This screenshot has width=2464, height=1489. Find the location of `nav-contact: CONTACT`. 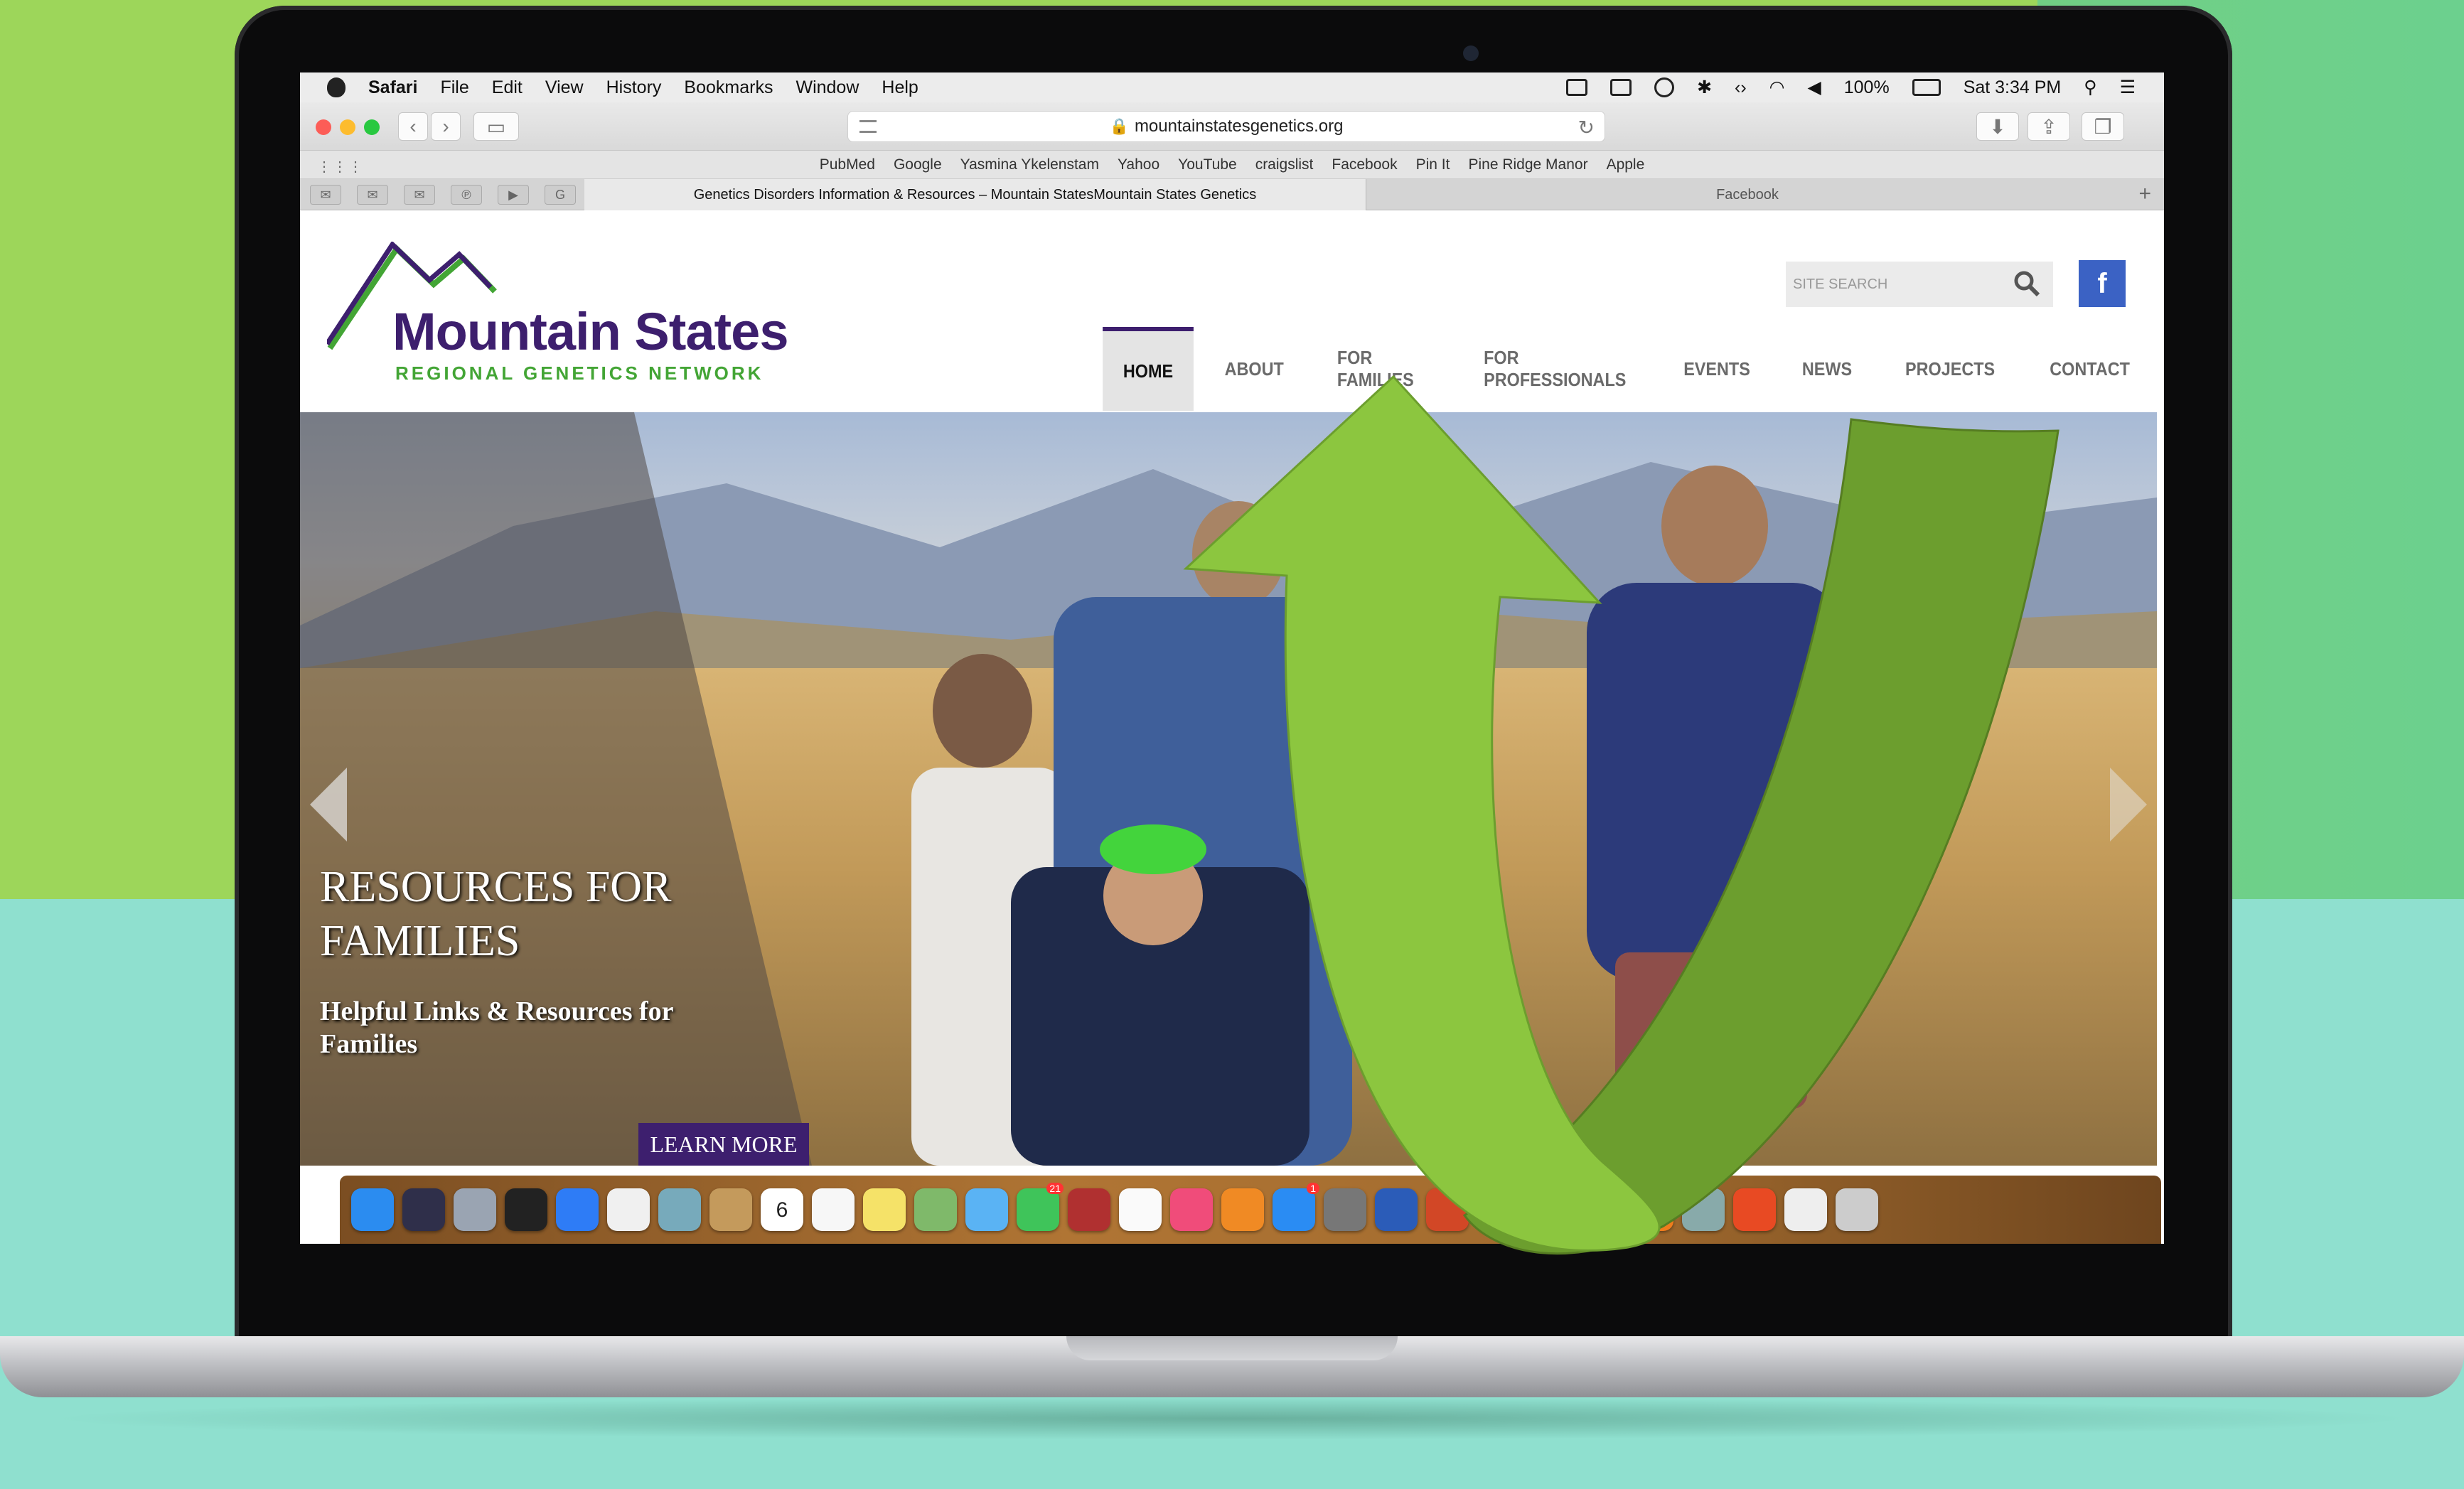

nav-contact: CONTACT is located at coordinates (2089, 369).